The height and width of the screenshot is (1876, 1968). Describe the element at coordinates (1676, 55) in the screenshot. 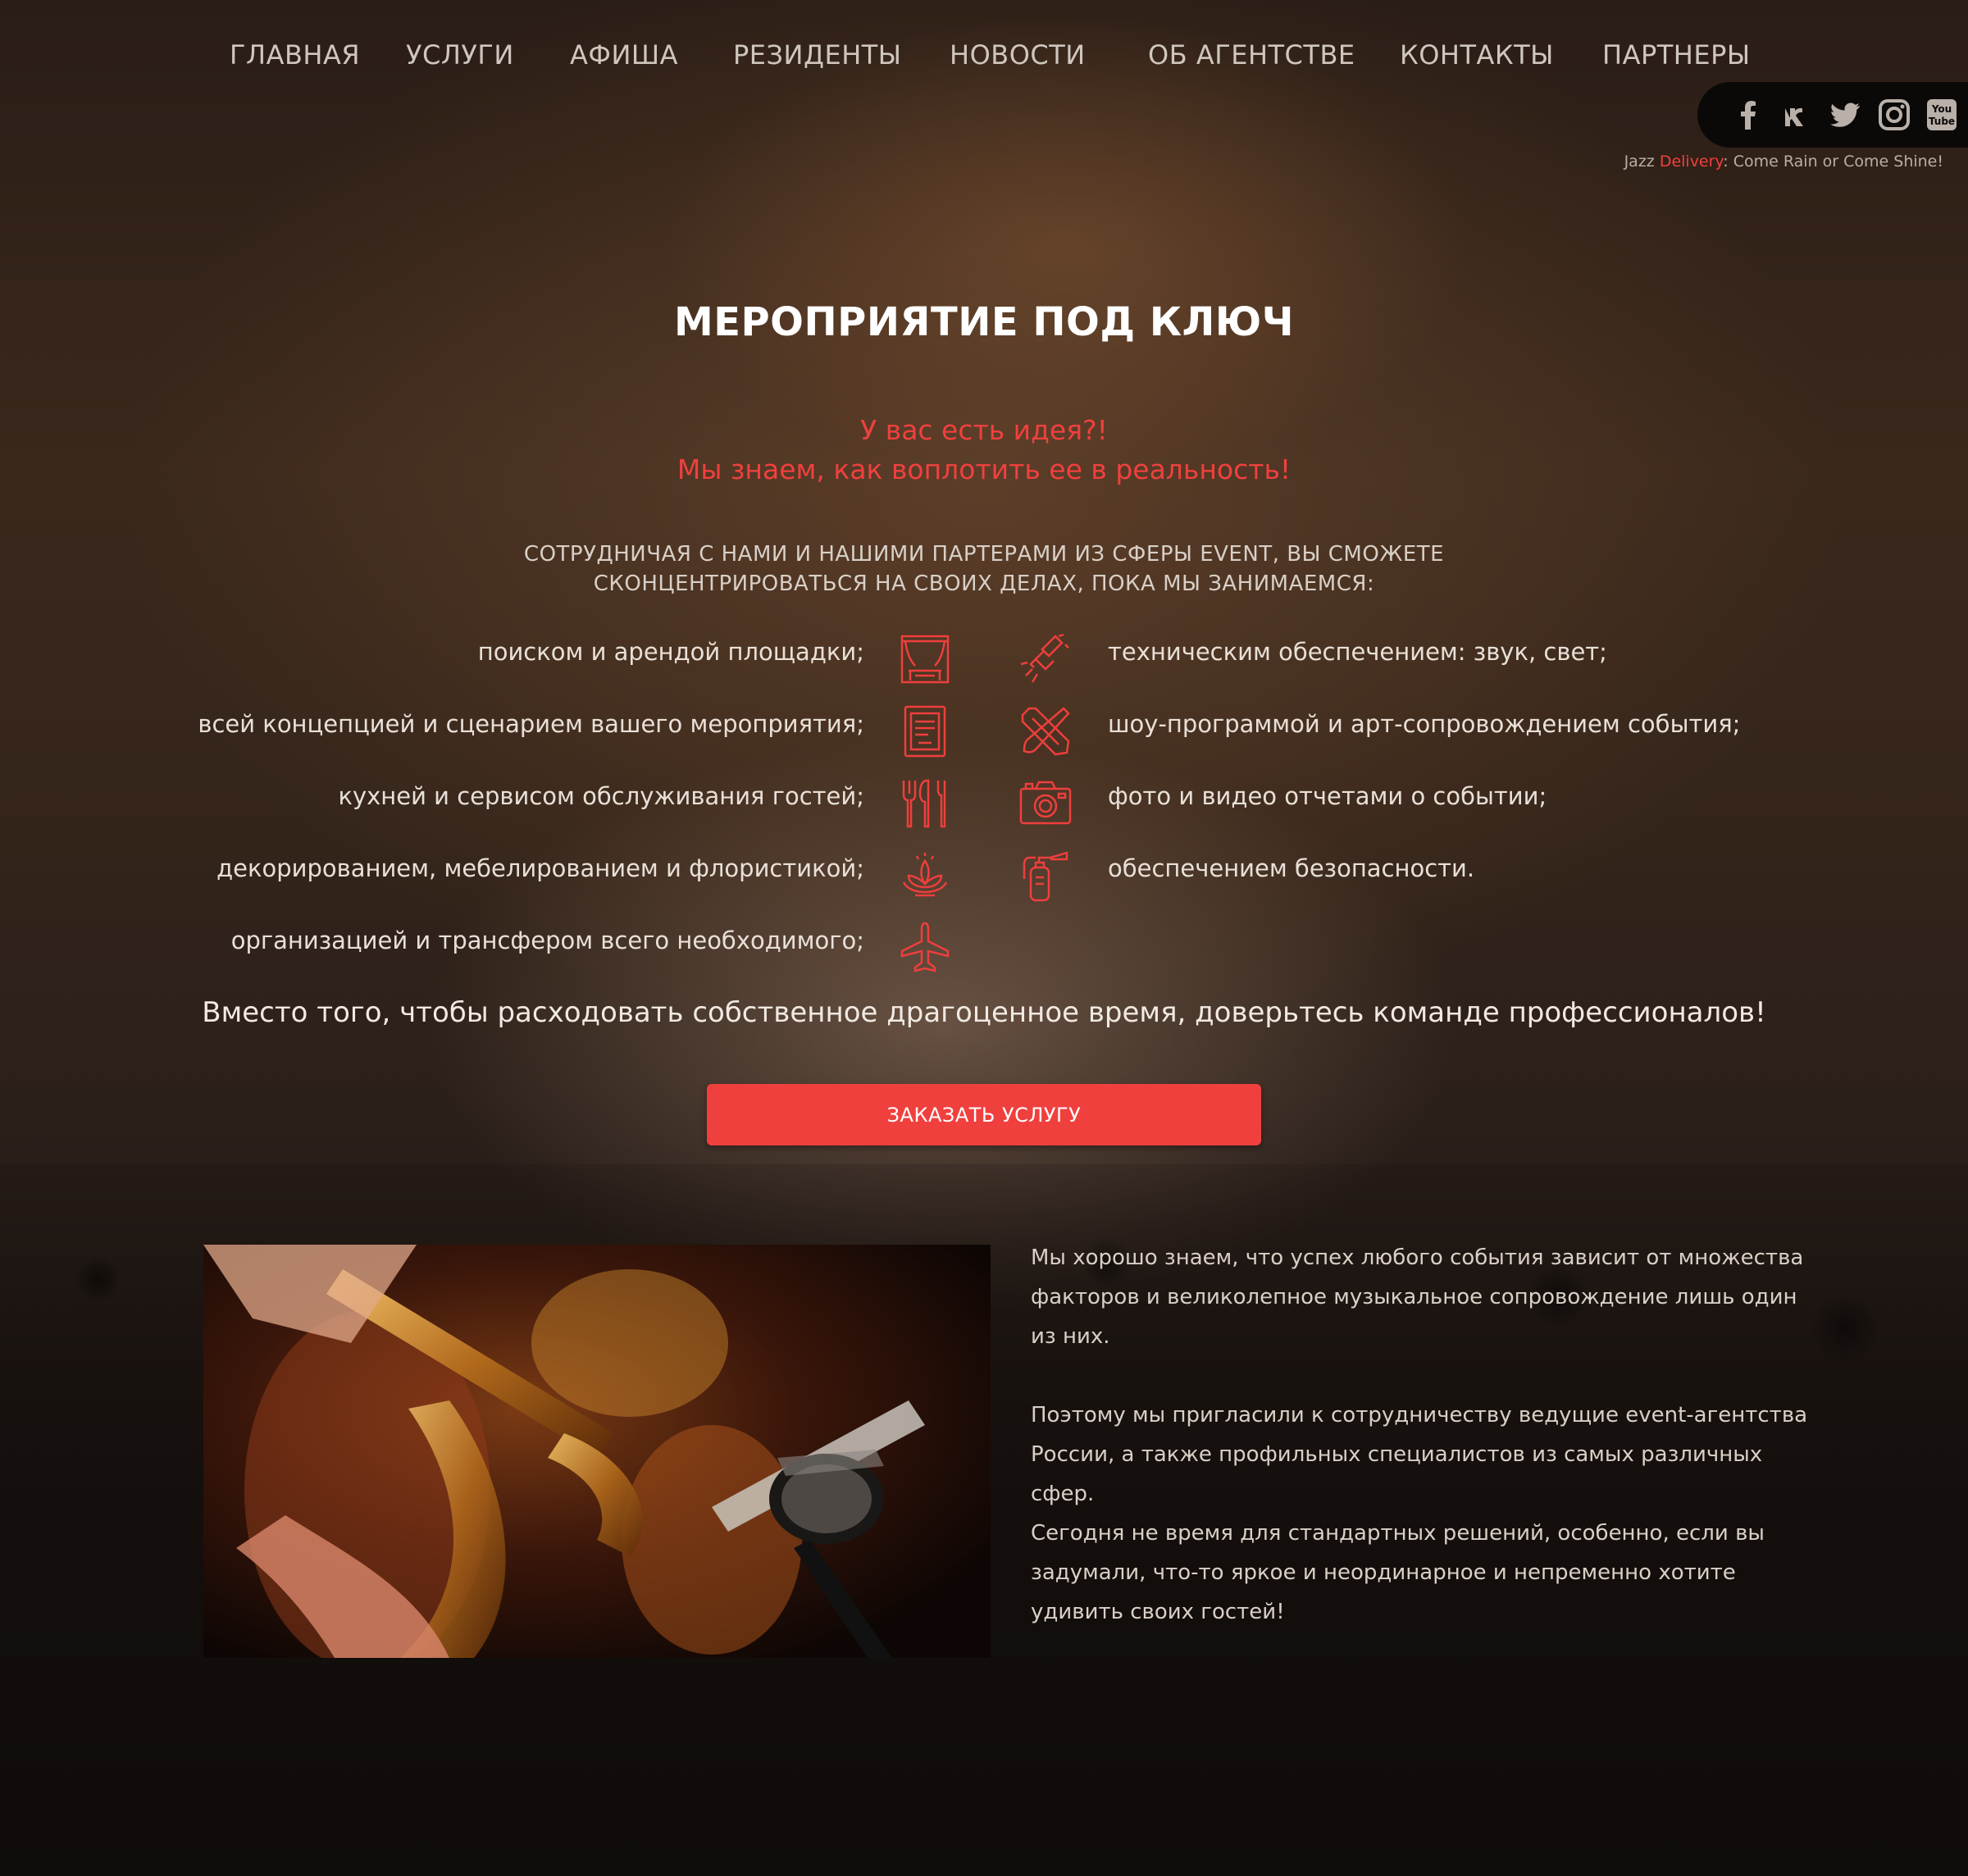

I see `nav-item-partners: ПАРТНЕРЫ` at that location.